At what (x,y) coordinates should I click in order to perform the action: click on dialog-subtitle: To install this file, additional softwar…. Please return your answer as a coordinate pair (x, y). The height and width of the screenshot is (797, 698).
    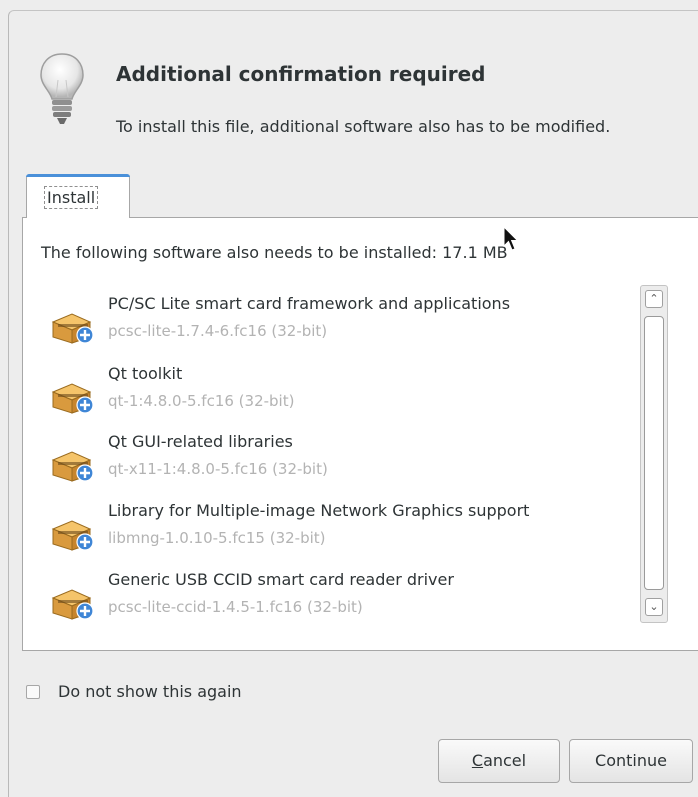
    Looking at the image, I should click on (363, 126).